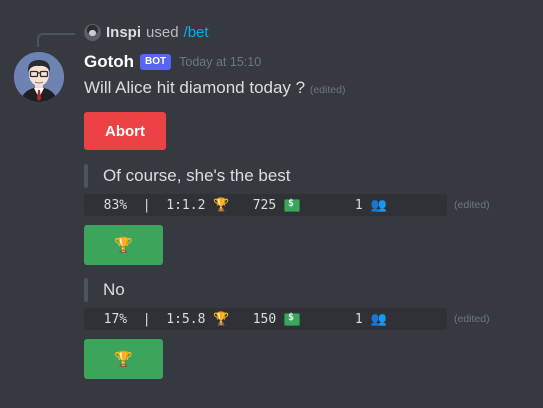 This screenshot has height=408, width=543. What do you see at coordinates (115, 319) in the screenshot?
I see `option-percent: 17%` at bounding box center [115, 319].